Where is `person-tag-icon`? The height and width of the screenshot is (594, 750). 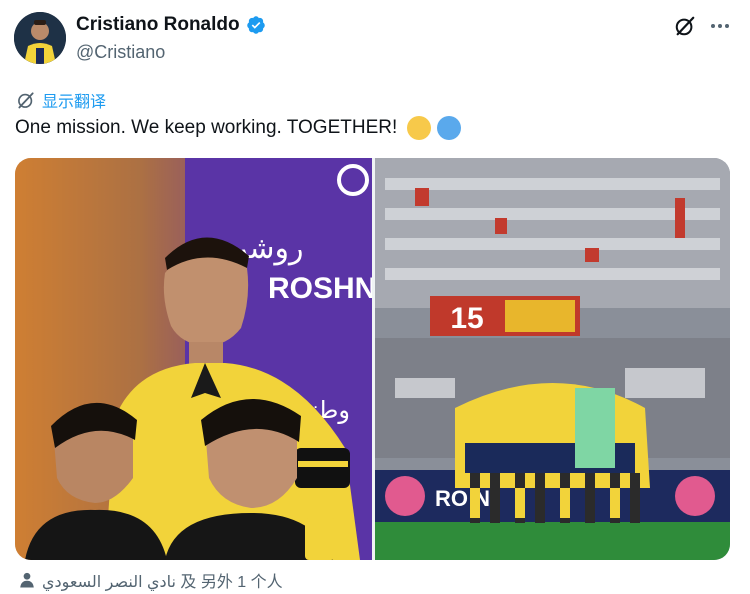 person-tag-icon is located at coordinates (27, 580).